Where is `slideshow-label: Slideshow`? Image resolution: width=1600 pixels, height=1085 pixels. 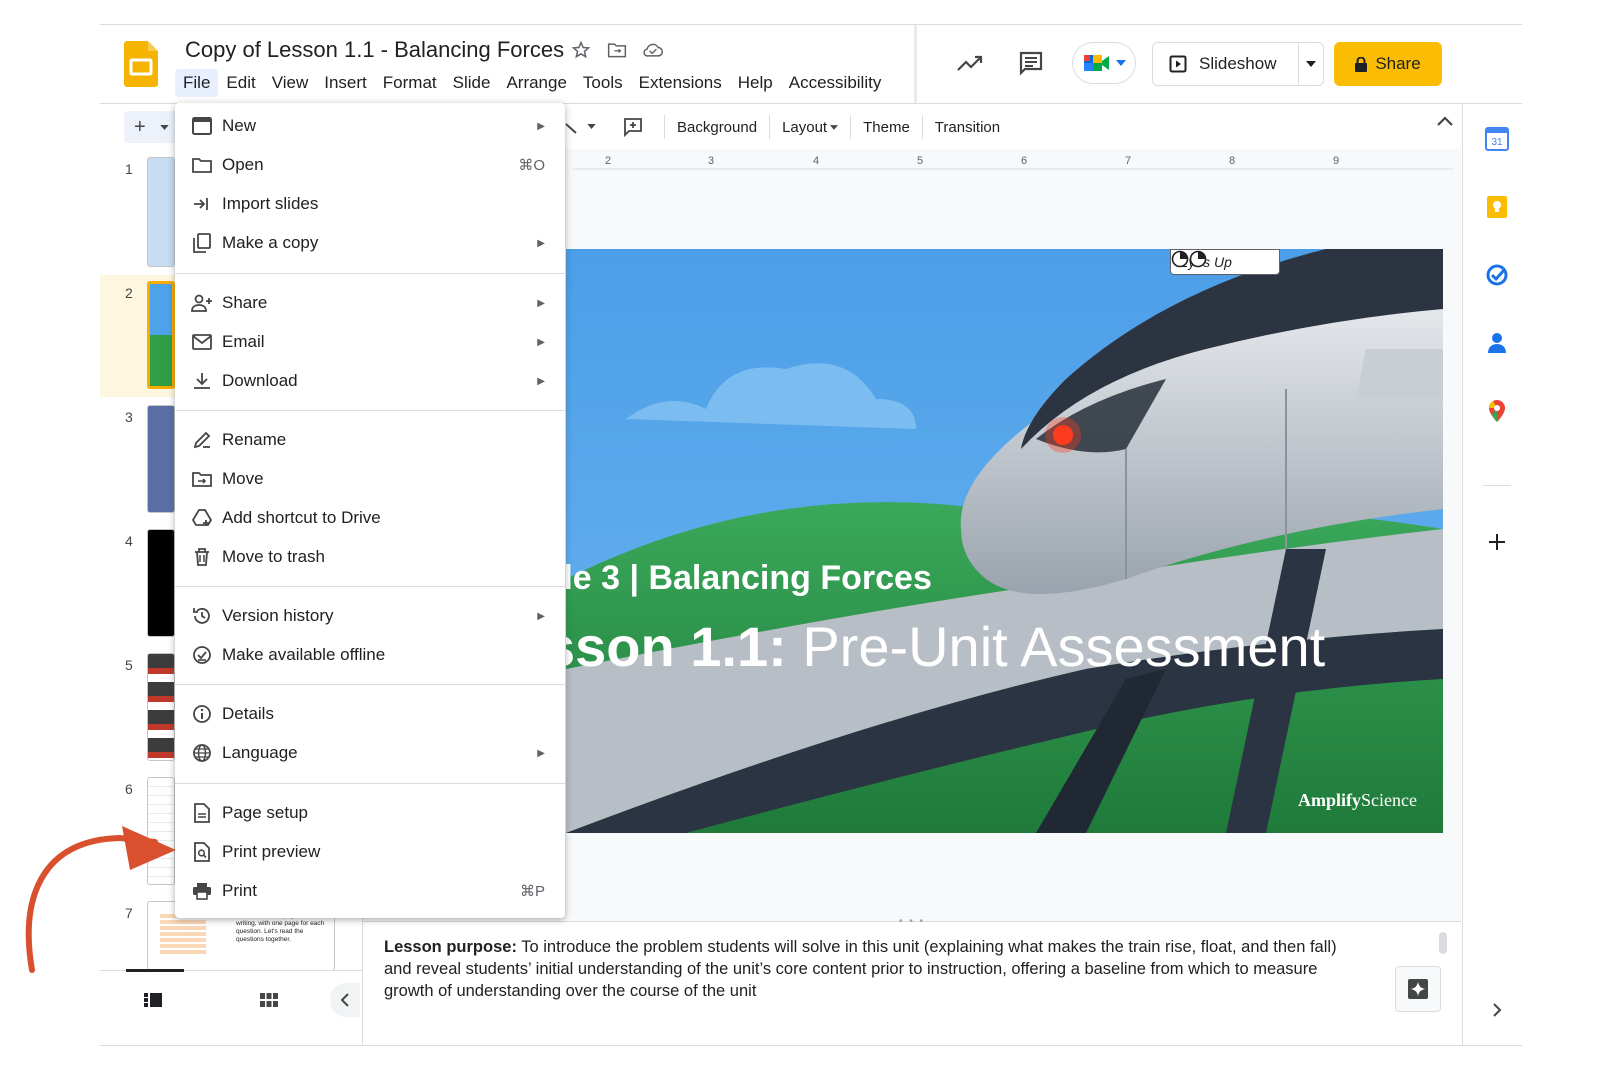 slideshow-label: Slideshow is located at coordinates (1238, 63).